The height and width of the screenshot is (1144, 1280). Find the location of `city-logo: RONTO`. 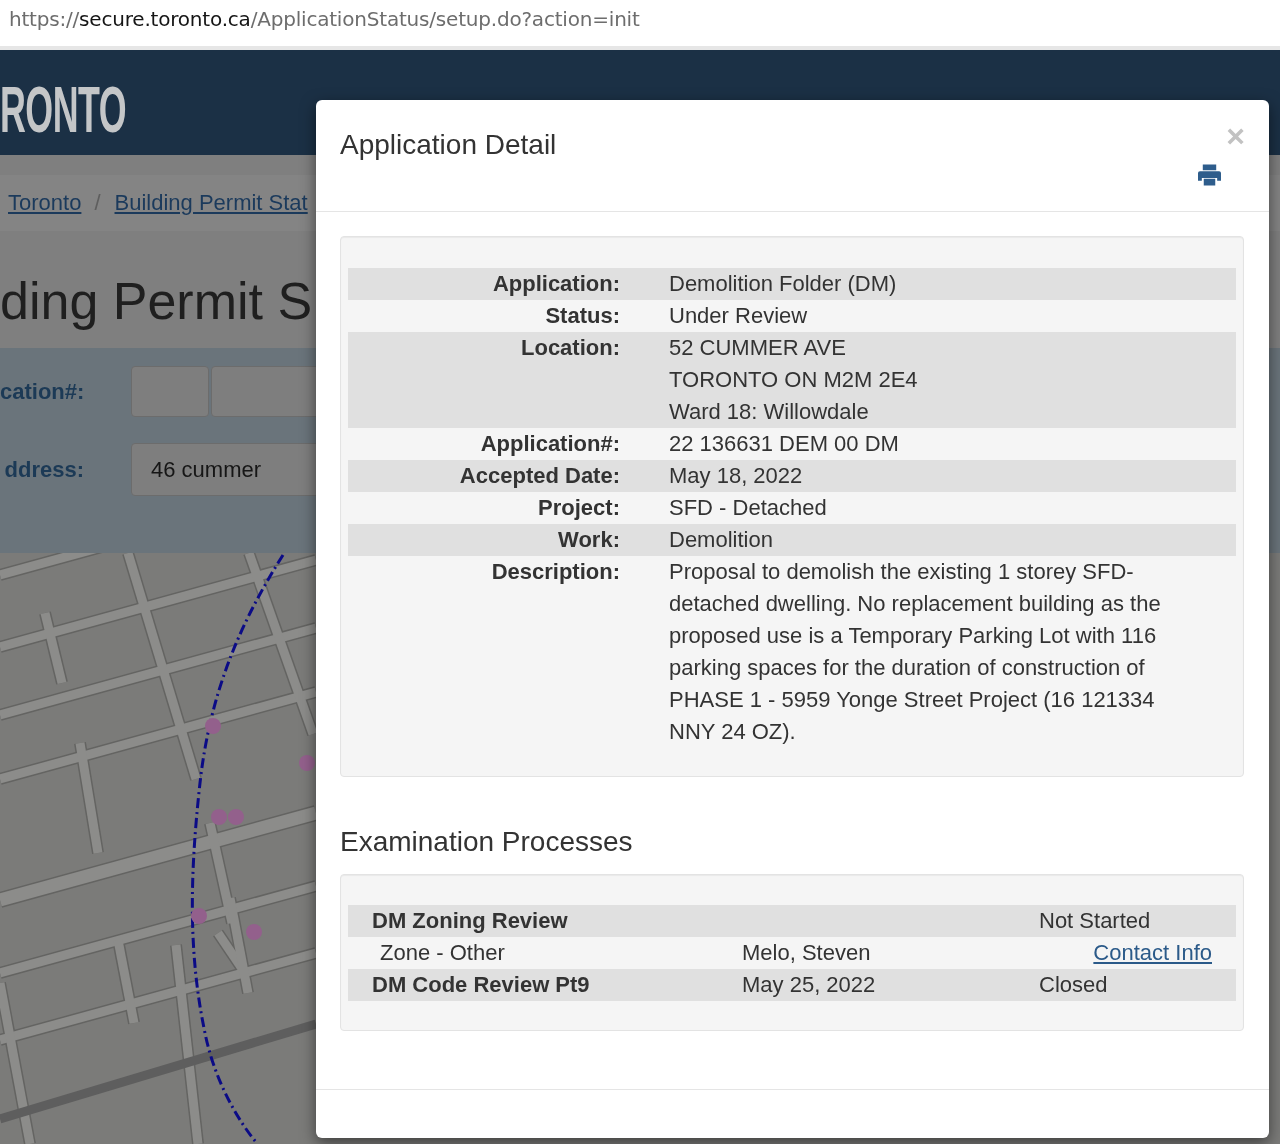

city-logo: RONTO is located at coordinates (63, 109).